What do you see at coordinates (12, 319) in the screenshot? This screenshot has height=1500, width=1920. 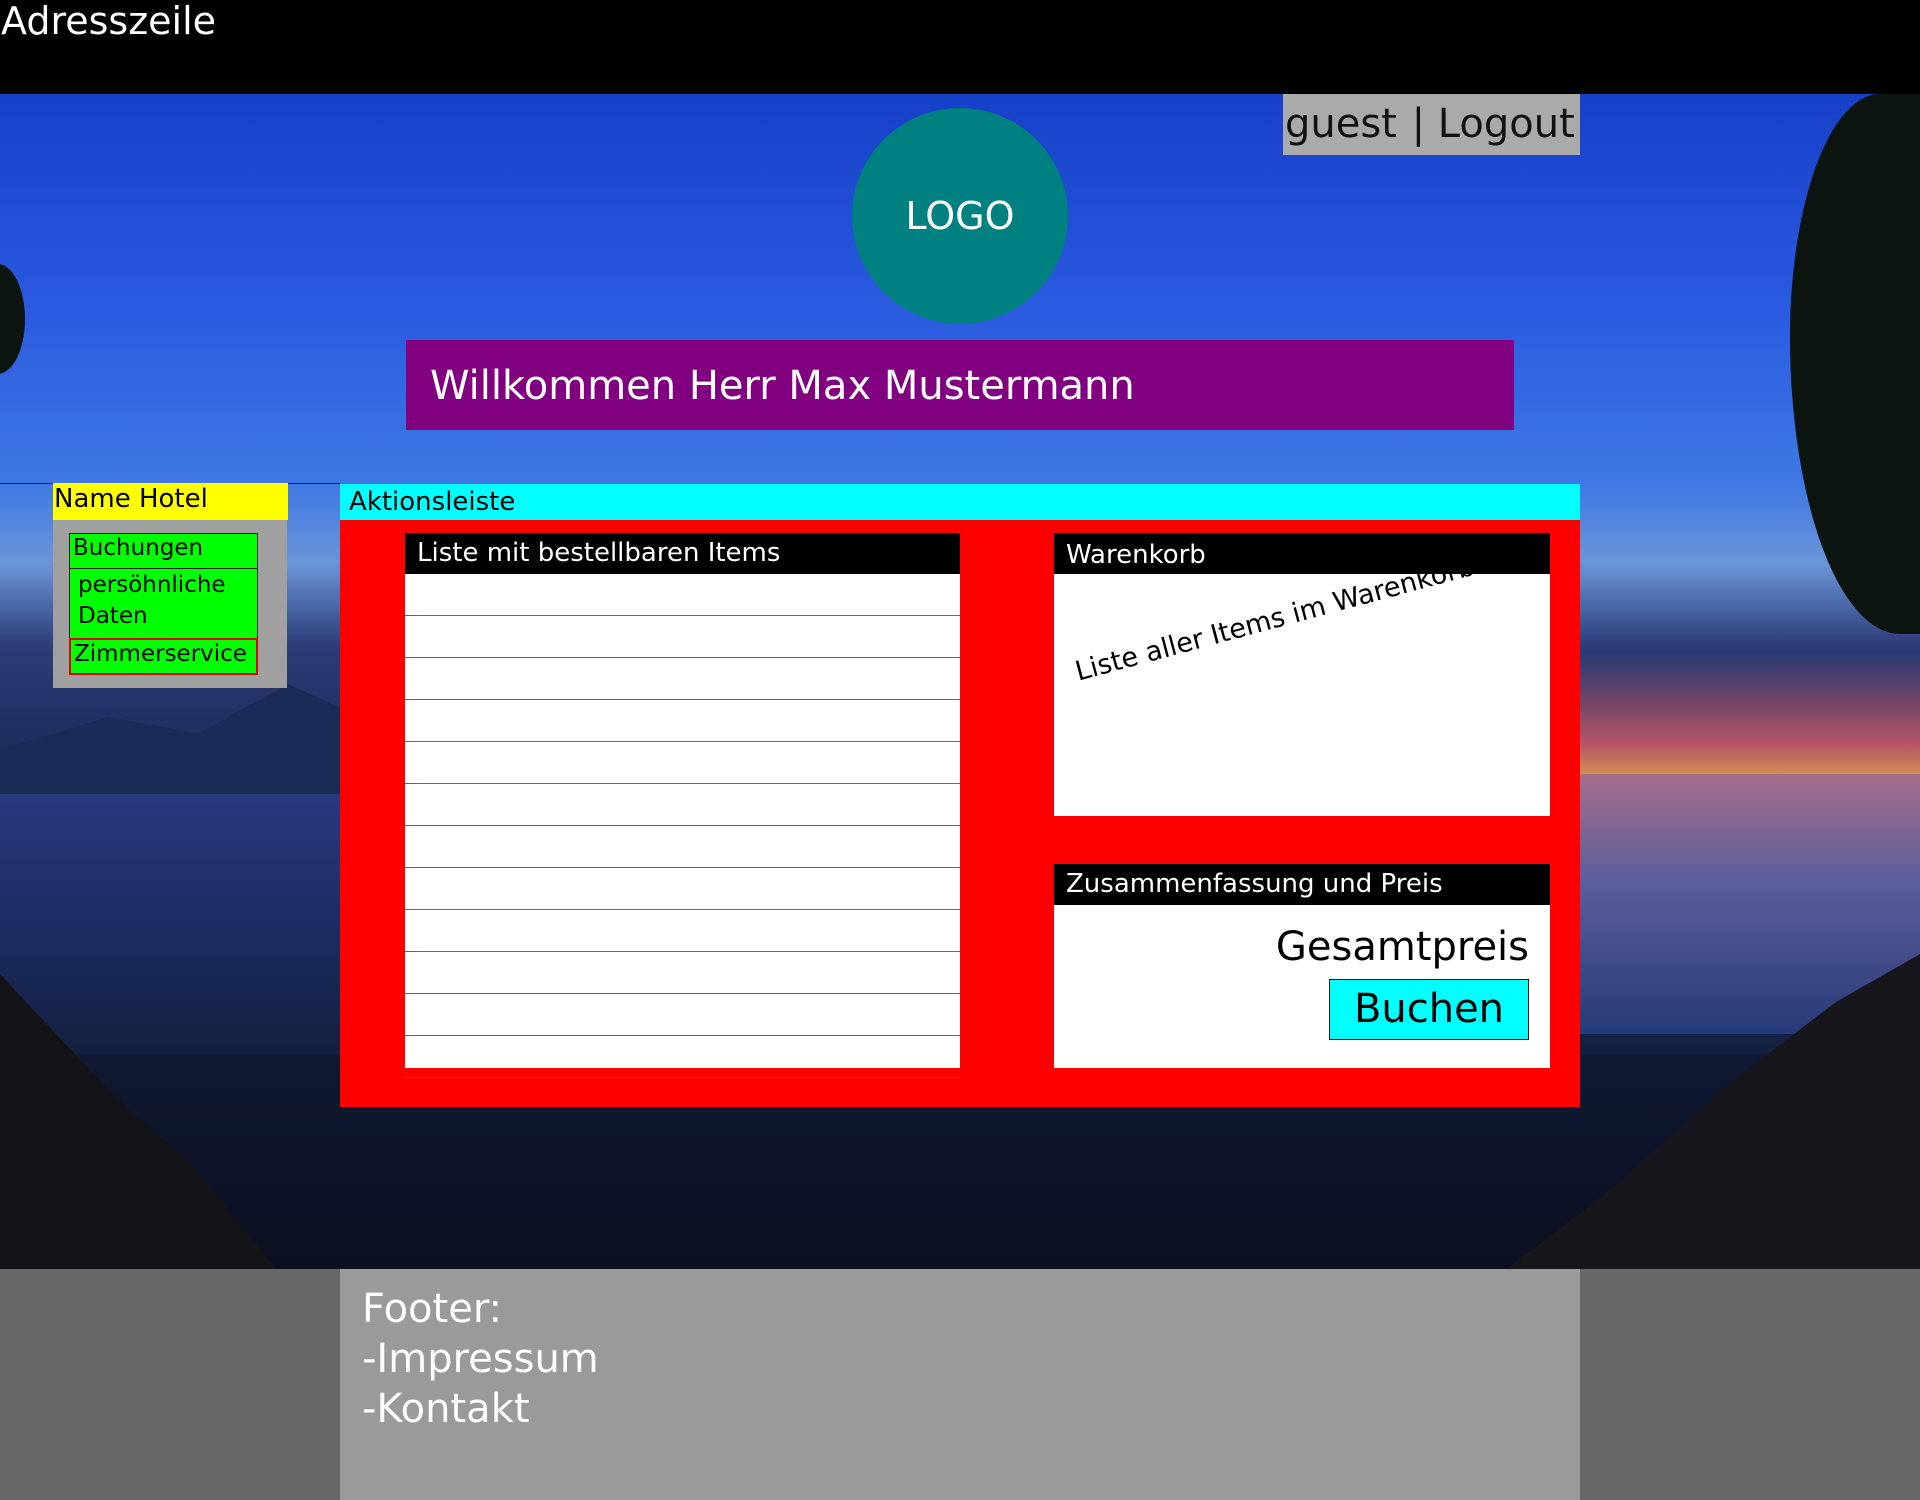 I see `tree-left` at bounding box center [12, 319].